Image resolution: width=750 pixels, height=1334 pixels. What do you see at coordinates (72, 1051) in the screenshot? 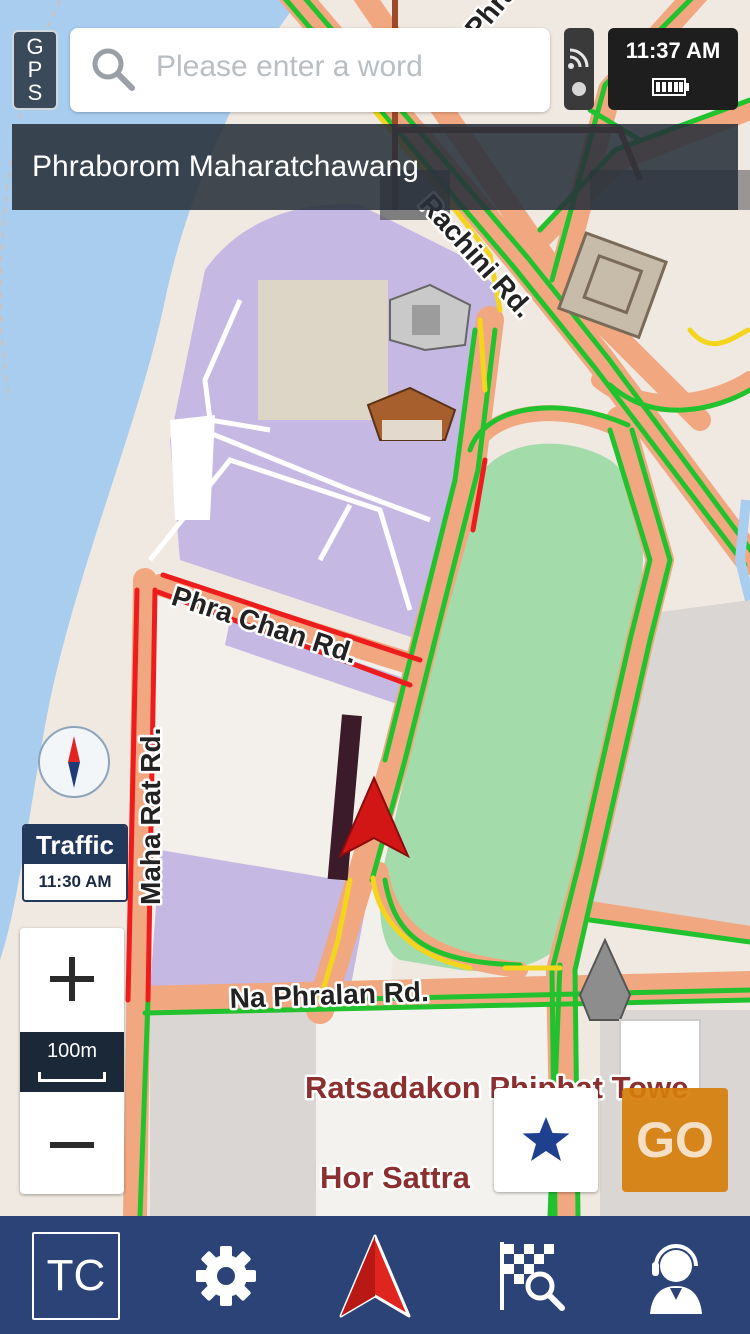
I see `scale-label: 100m` at bounding box center [72, 1051].